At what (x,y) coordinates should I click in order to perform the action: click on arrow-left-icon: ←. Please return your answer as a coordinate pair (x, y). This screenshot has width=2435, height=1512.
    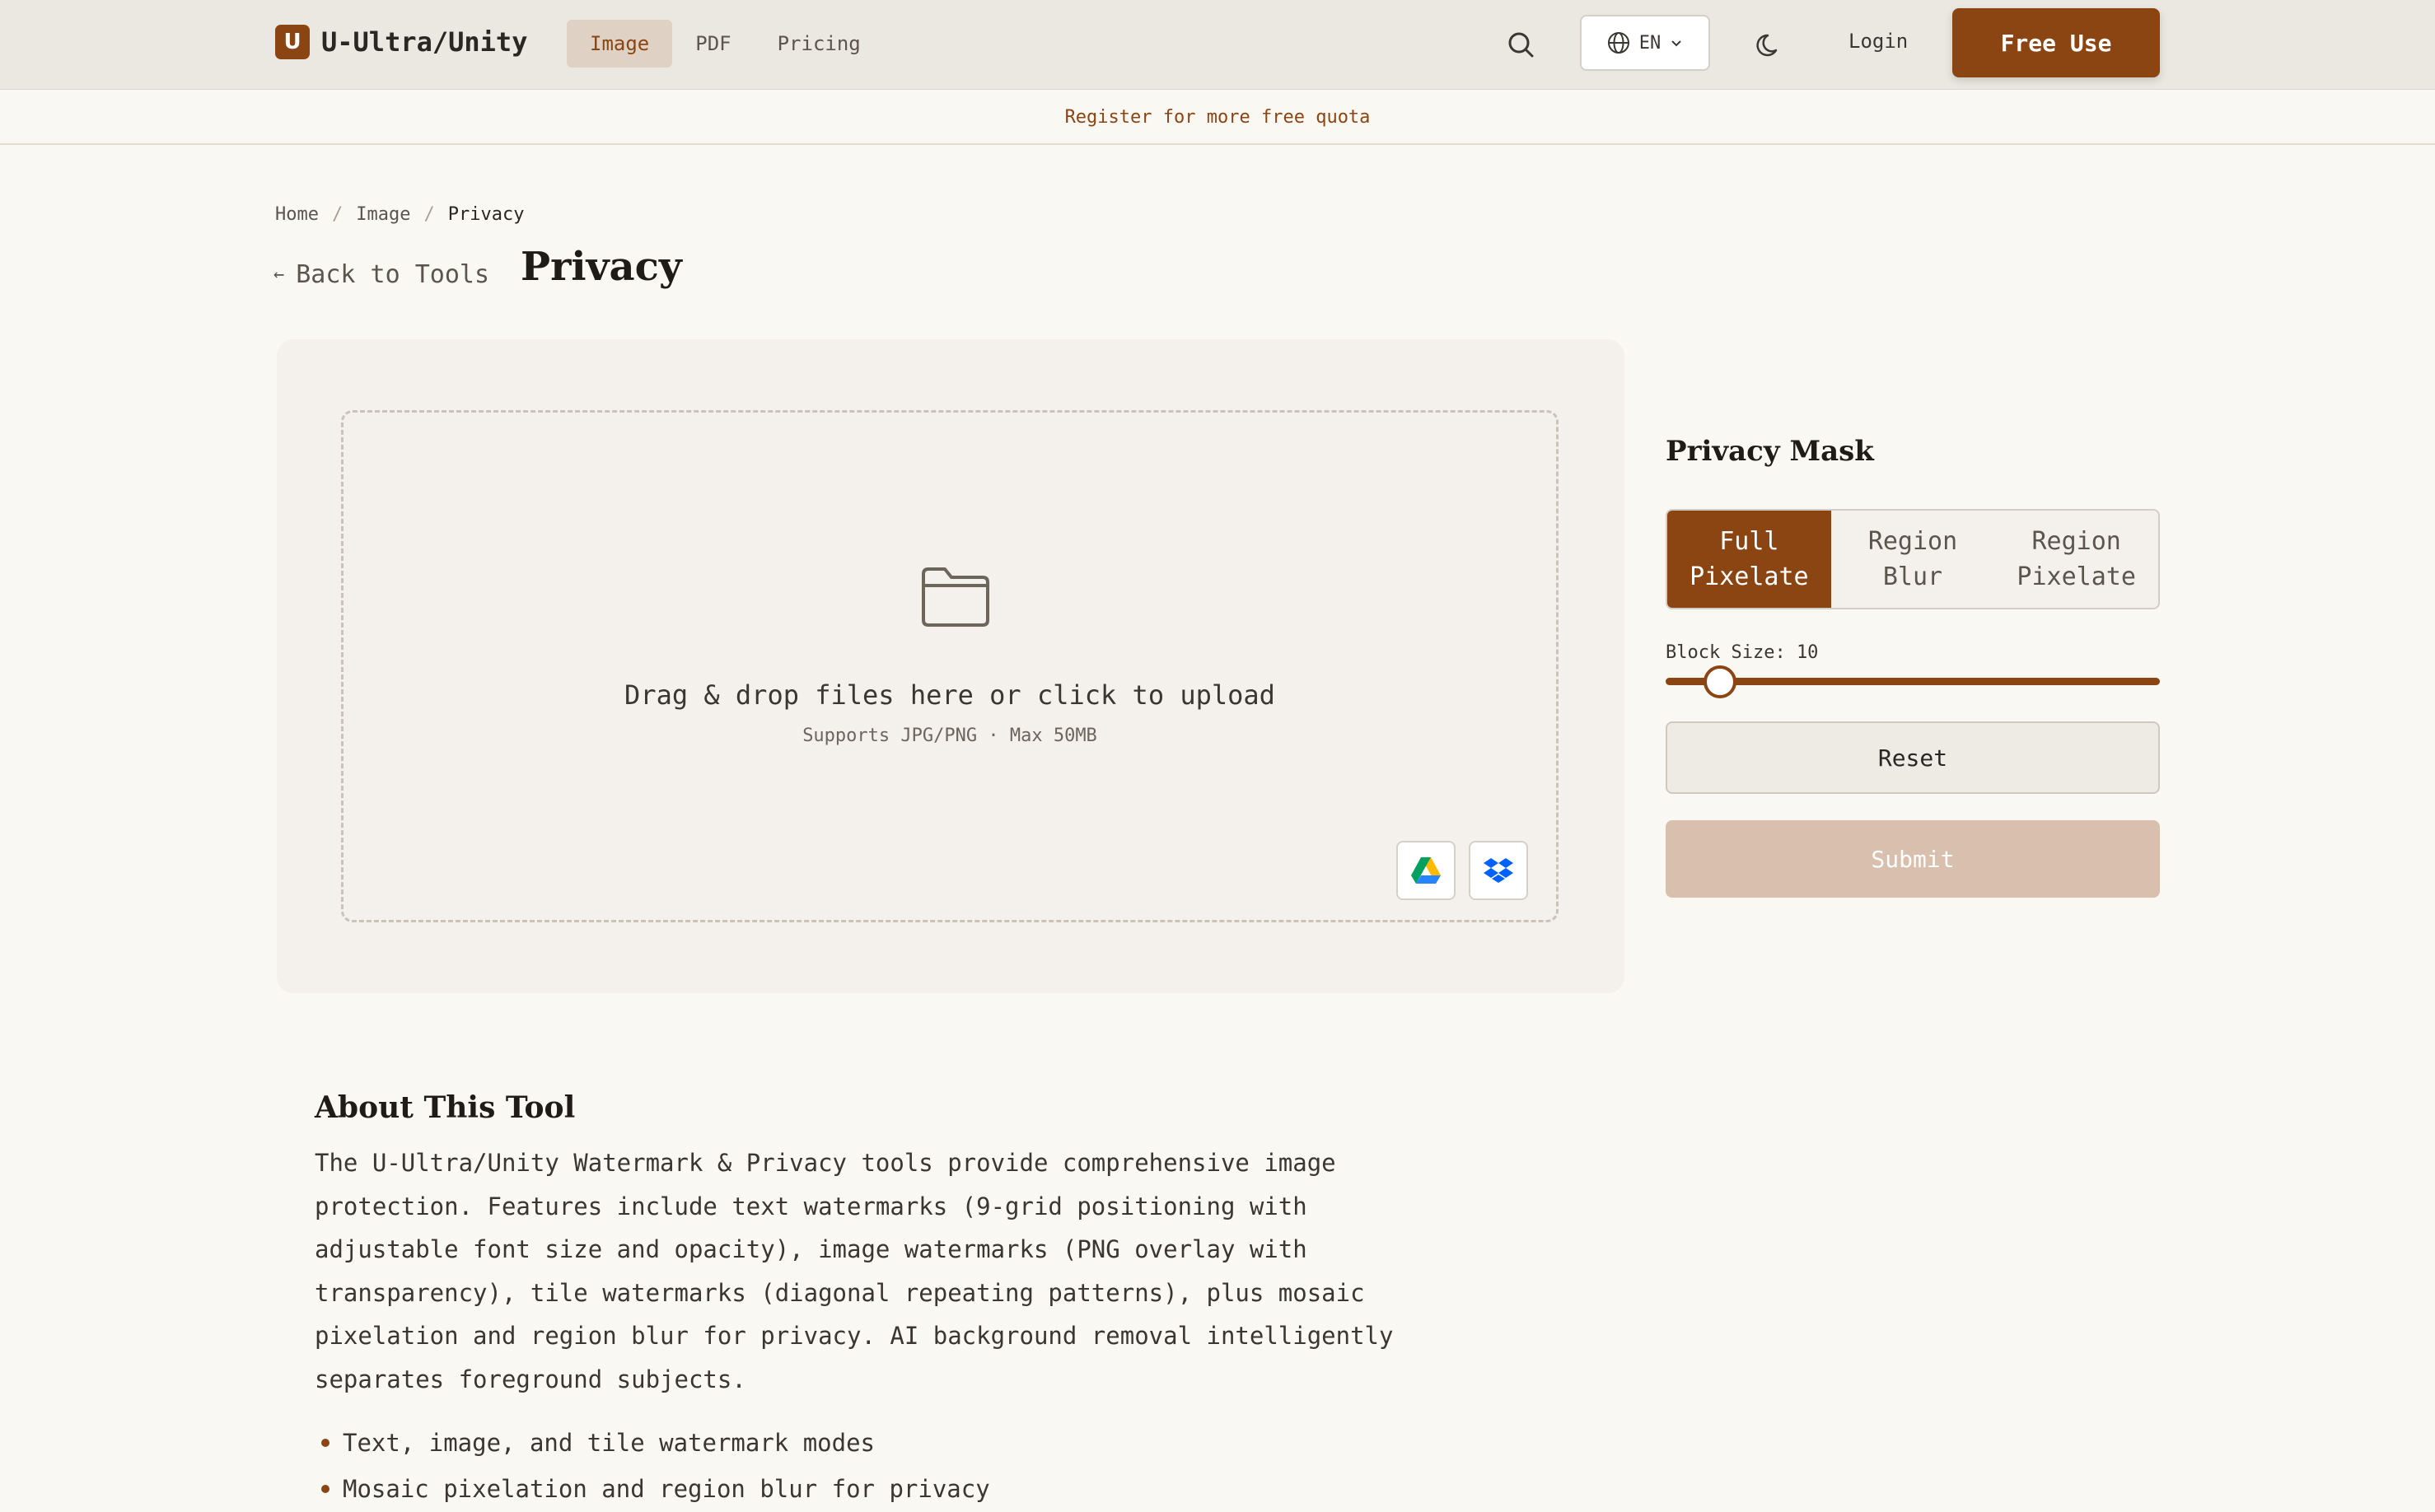
    Looking at the image, I should click on (279, 274).